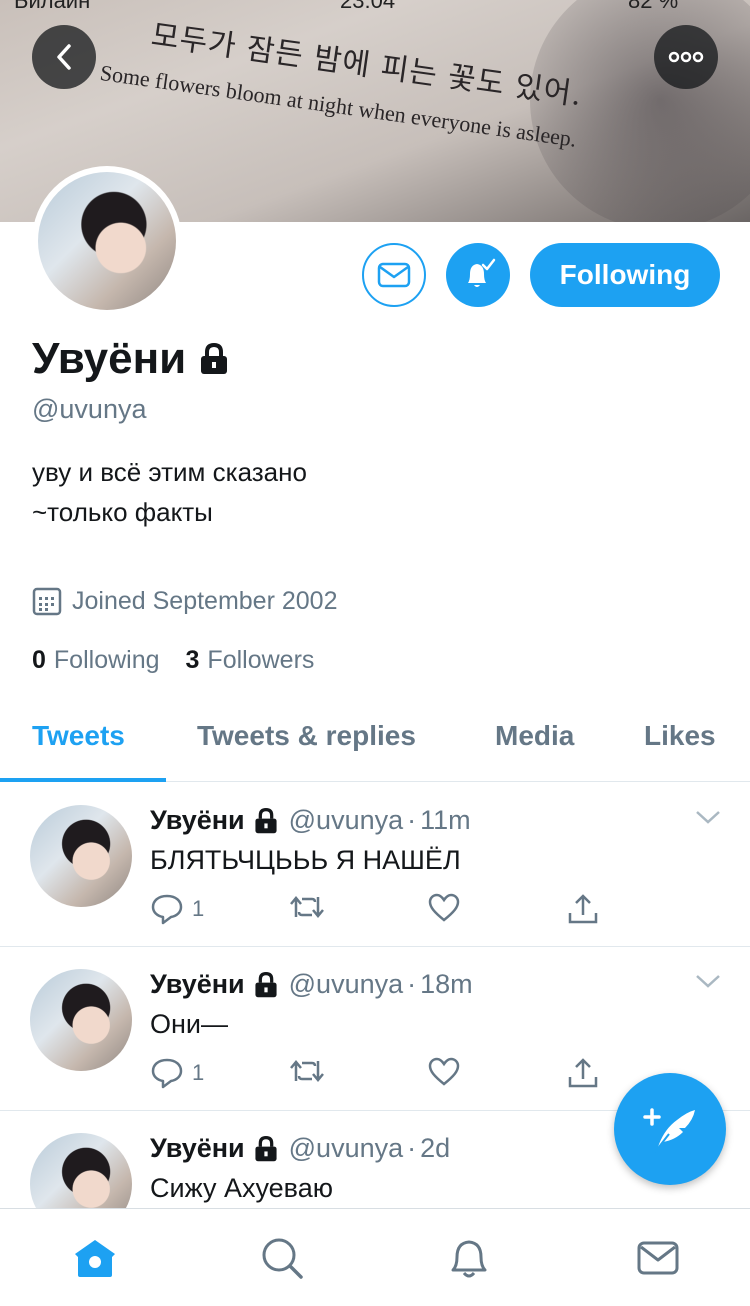 The height and width of the screenshot is (1306, 750). What do you see at coordinates (189, 1024) in the screenshot?
I see `tweet-text: Они—` at bounding box center [189, 1024].